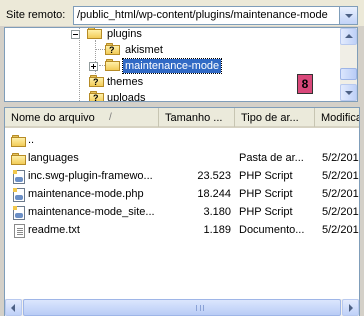 The height and width of the screenshot is (316, 364). What do you see at coordinates (53, 158) in the screenshot?
I see `file-name: languages` at bounding box center [53, 158].